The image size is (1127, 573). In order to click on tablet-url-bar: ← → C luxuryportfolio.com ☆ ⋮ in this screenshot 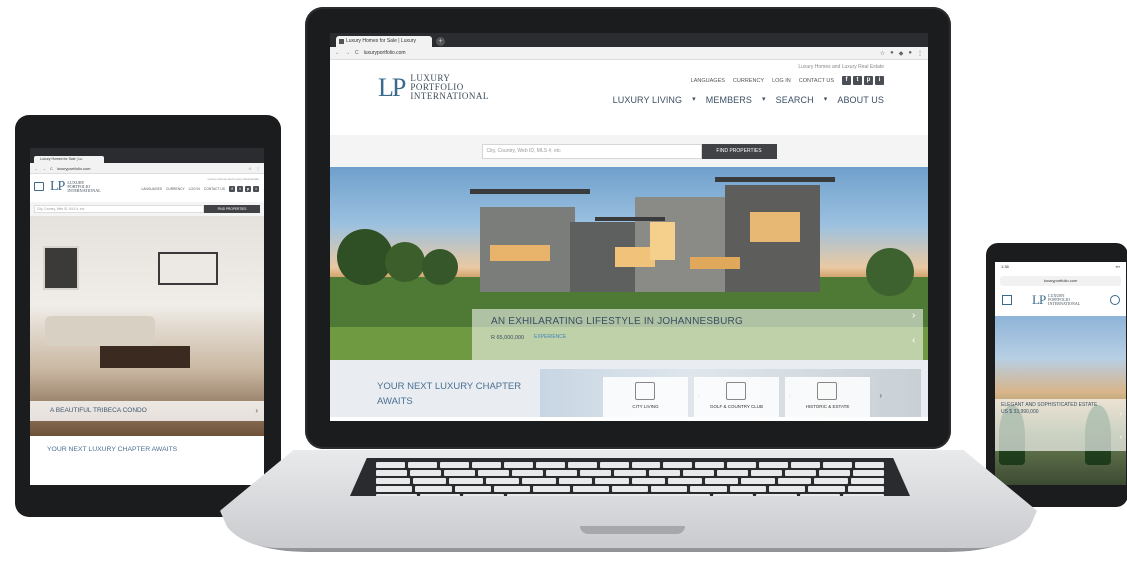, I will do `click(147, 168)`.